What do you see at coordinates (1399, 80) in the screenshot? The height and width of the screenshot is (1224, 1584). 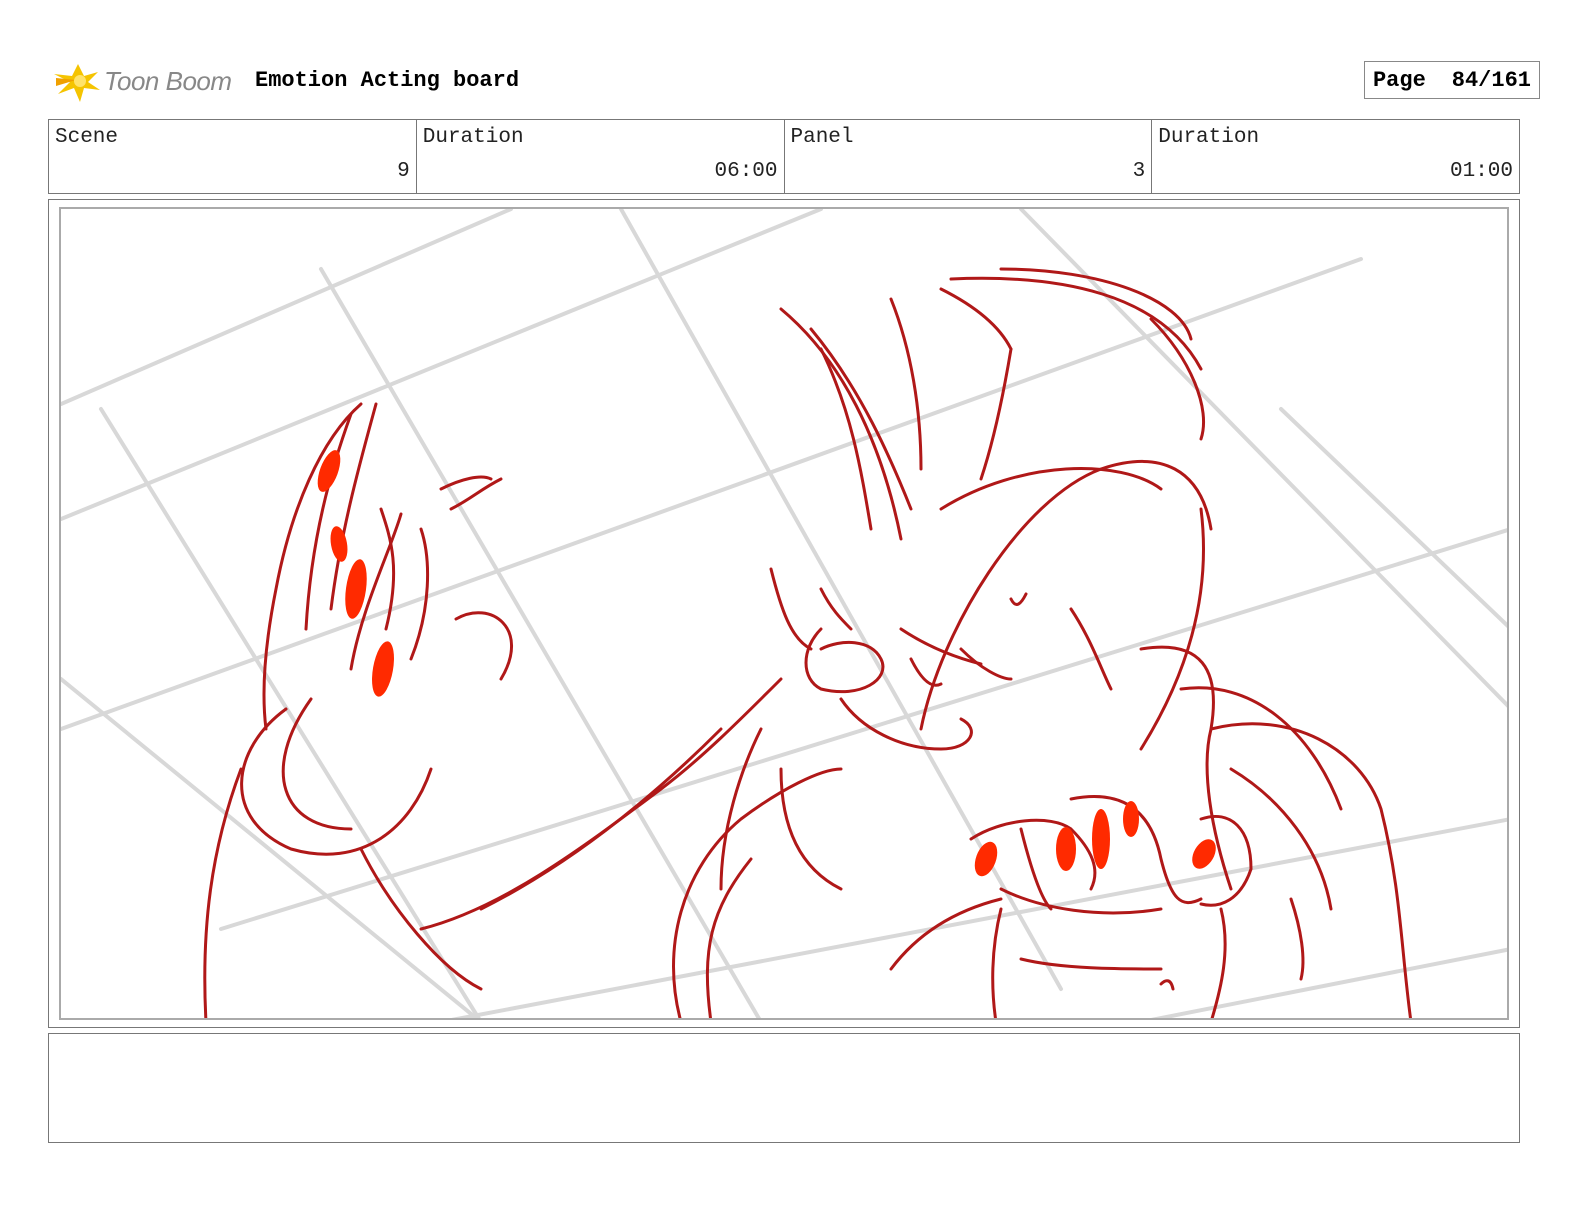 I see `page-label: Page` at bounding box center [1399, 80].